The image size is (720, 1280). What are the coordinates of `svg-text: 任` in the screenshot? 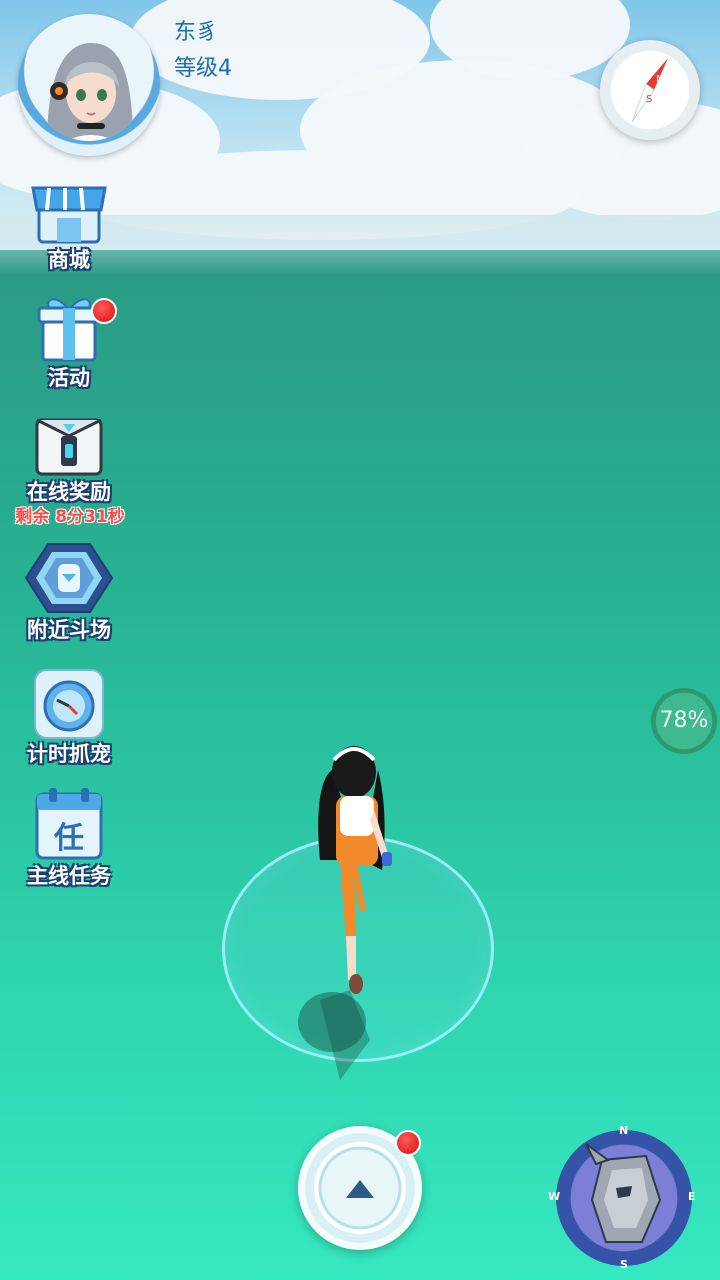 It's located at (68, 838).